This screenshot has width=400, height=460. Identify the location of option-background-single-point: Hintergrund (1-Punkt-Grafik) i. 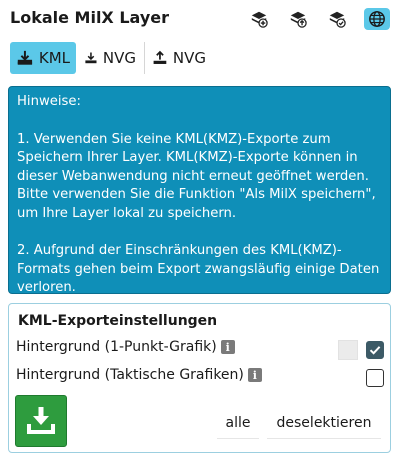
(125, 347).